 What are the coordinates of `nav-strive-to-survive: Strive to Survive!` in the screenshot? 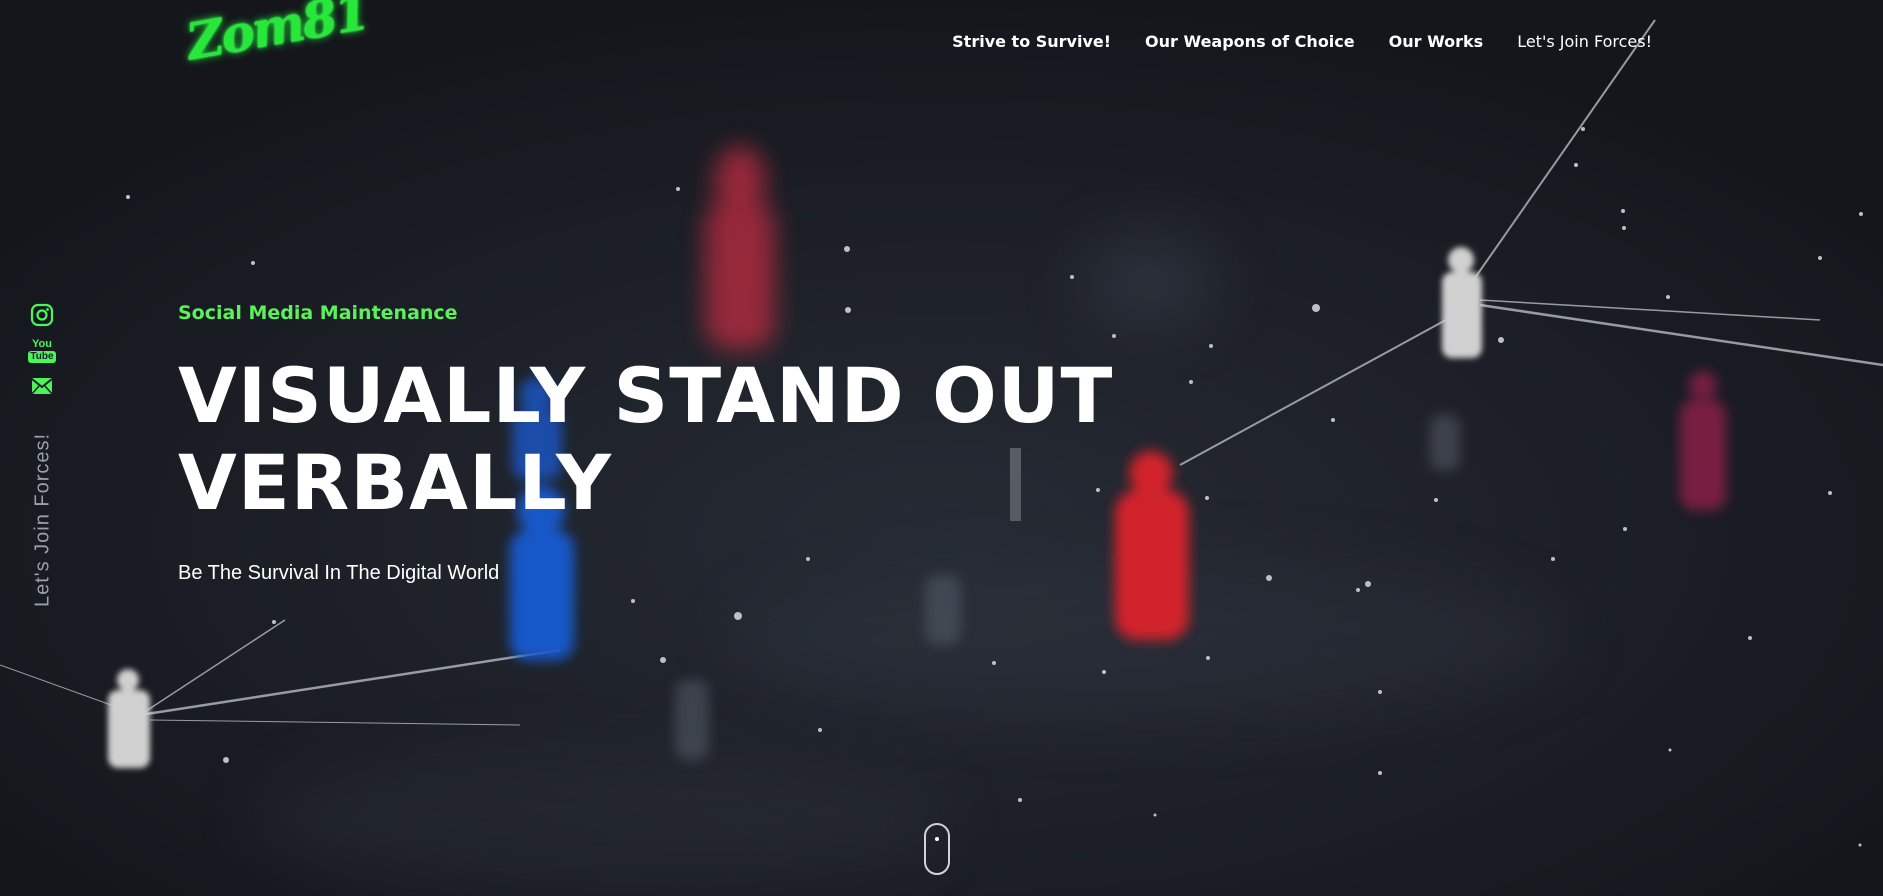 It's located at (1031, 41).